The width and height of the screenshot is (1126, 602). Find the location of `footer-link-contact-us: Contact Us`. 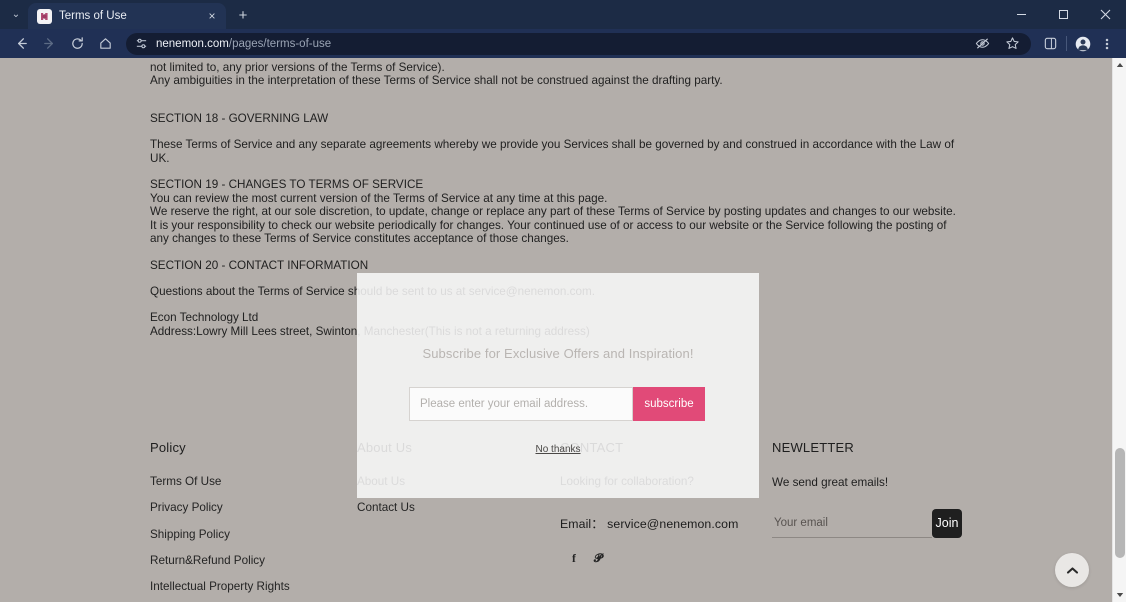

footer-link-contact-us: Contact Us is located at coordinates (458, 508).